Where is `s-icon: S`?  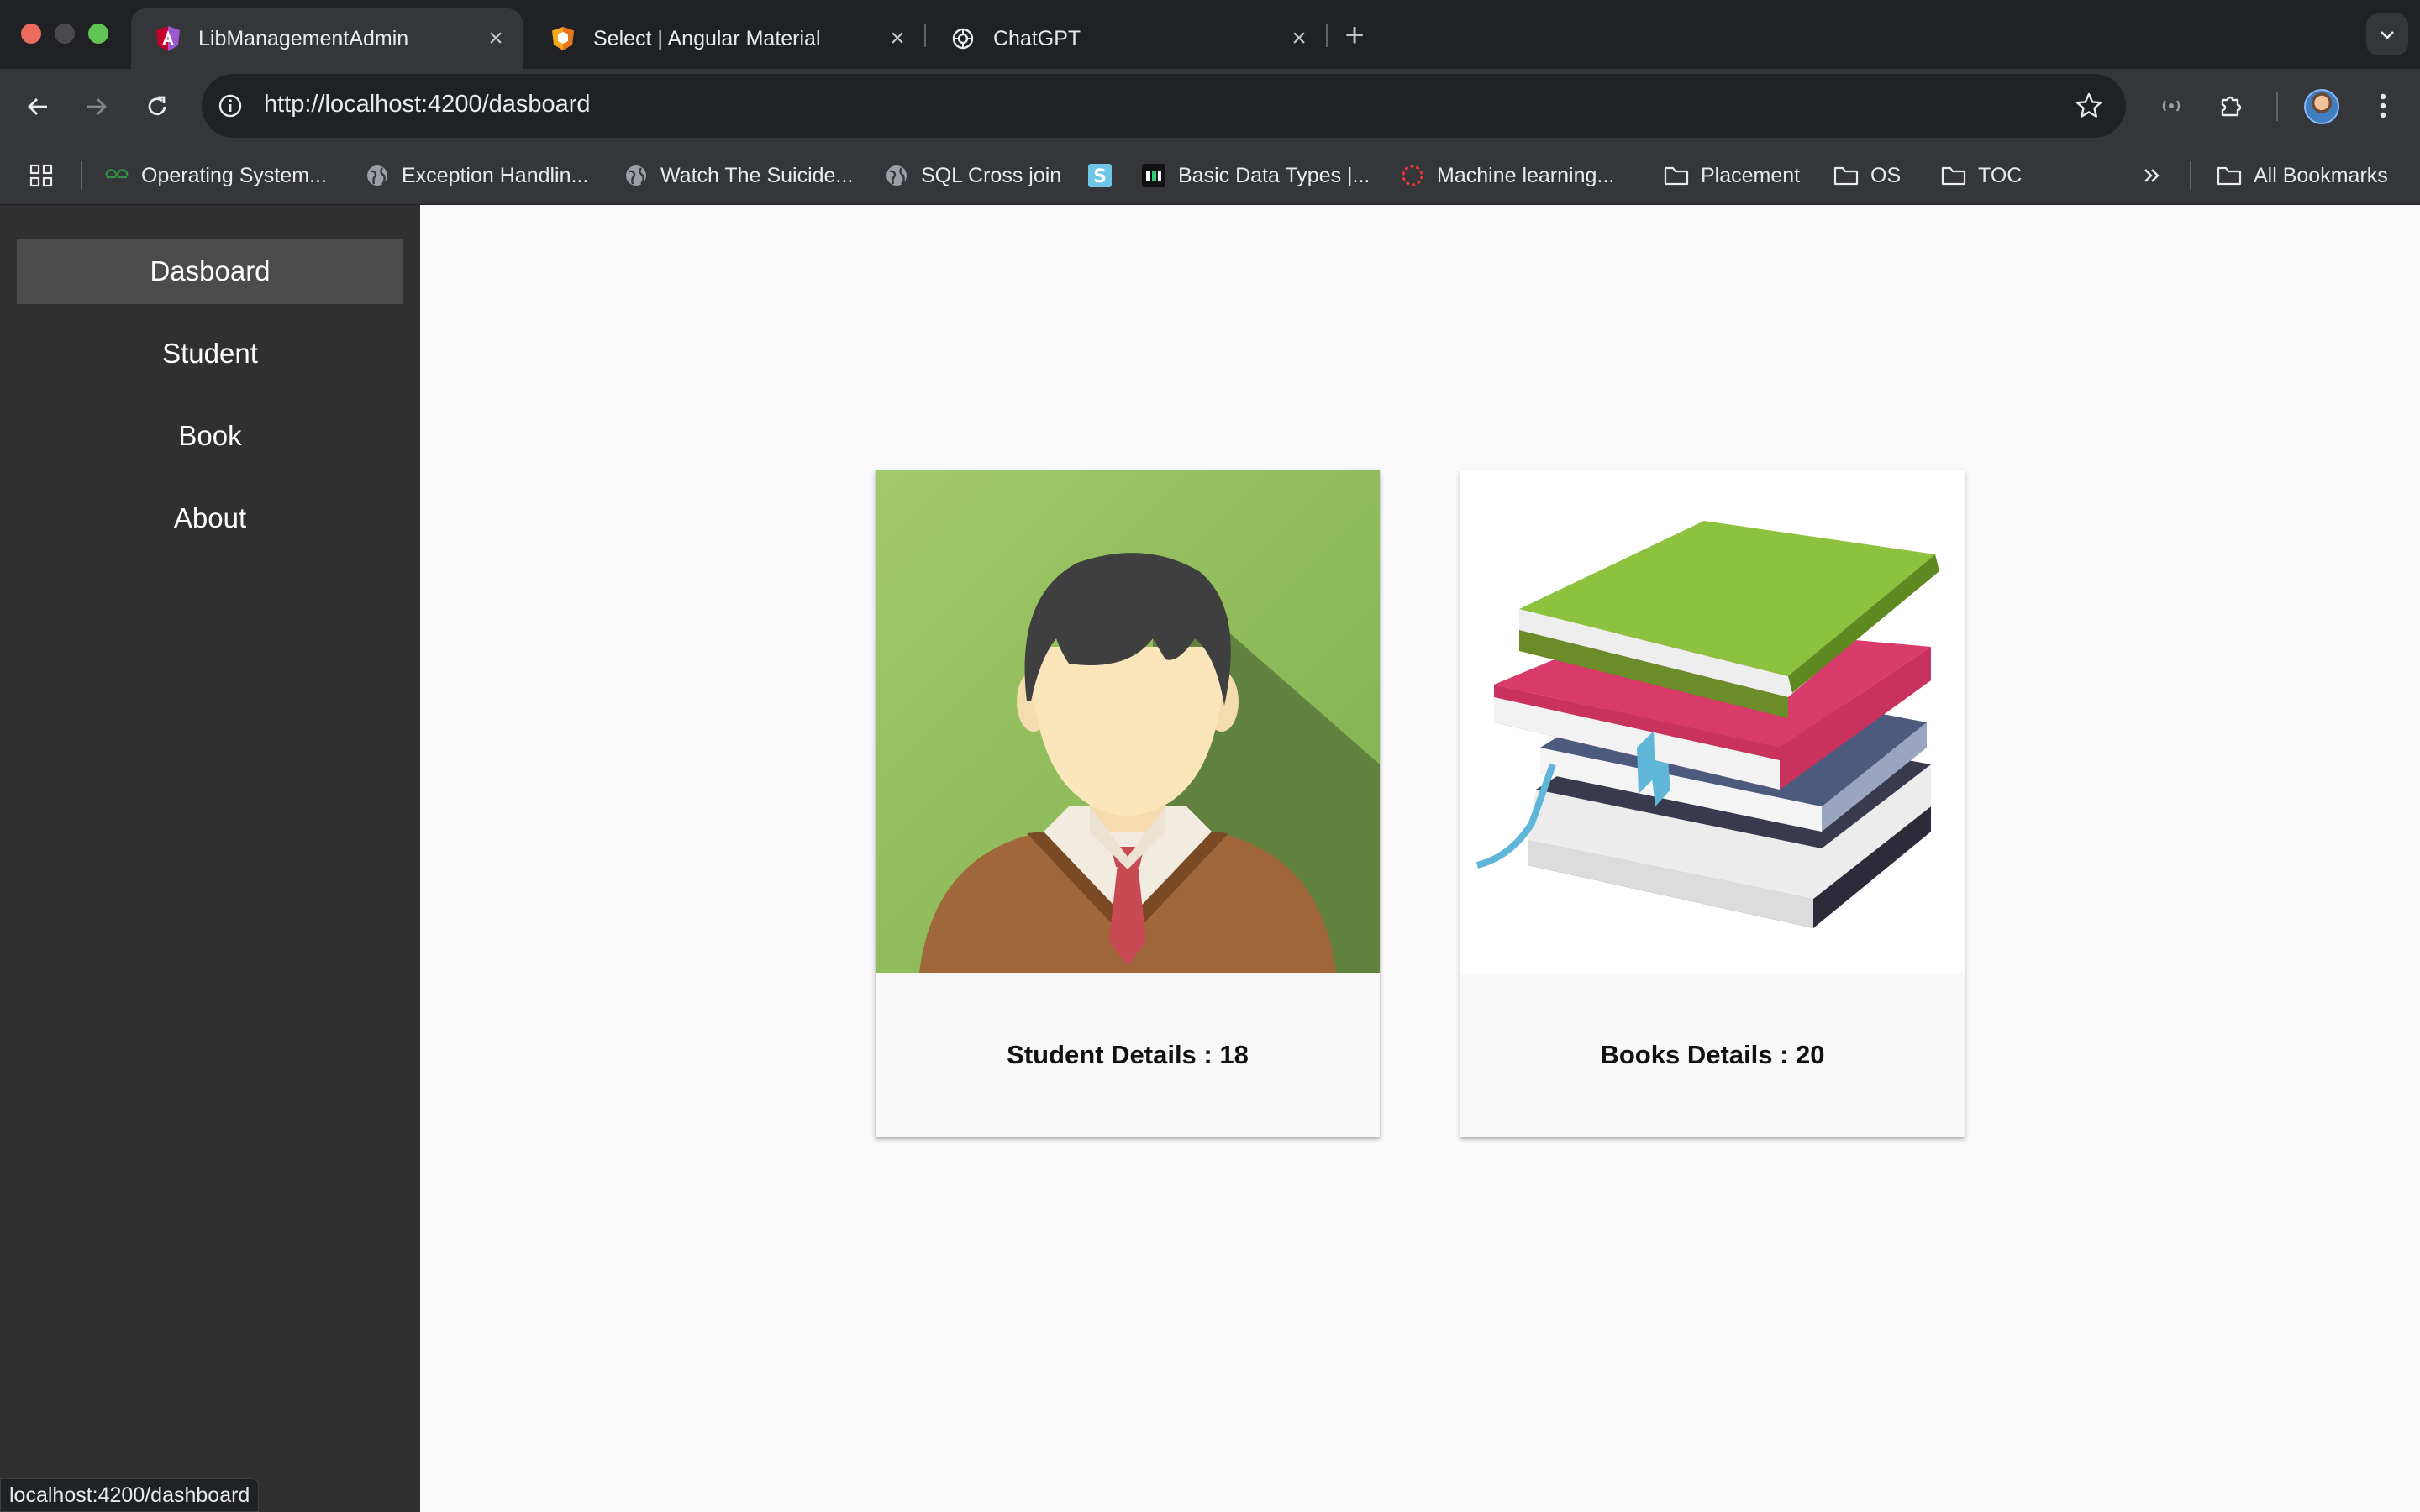 s-icon: S is located at coordinates (1100, 175).